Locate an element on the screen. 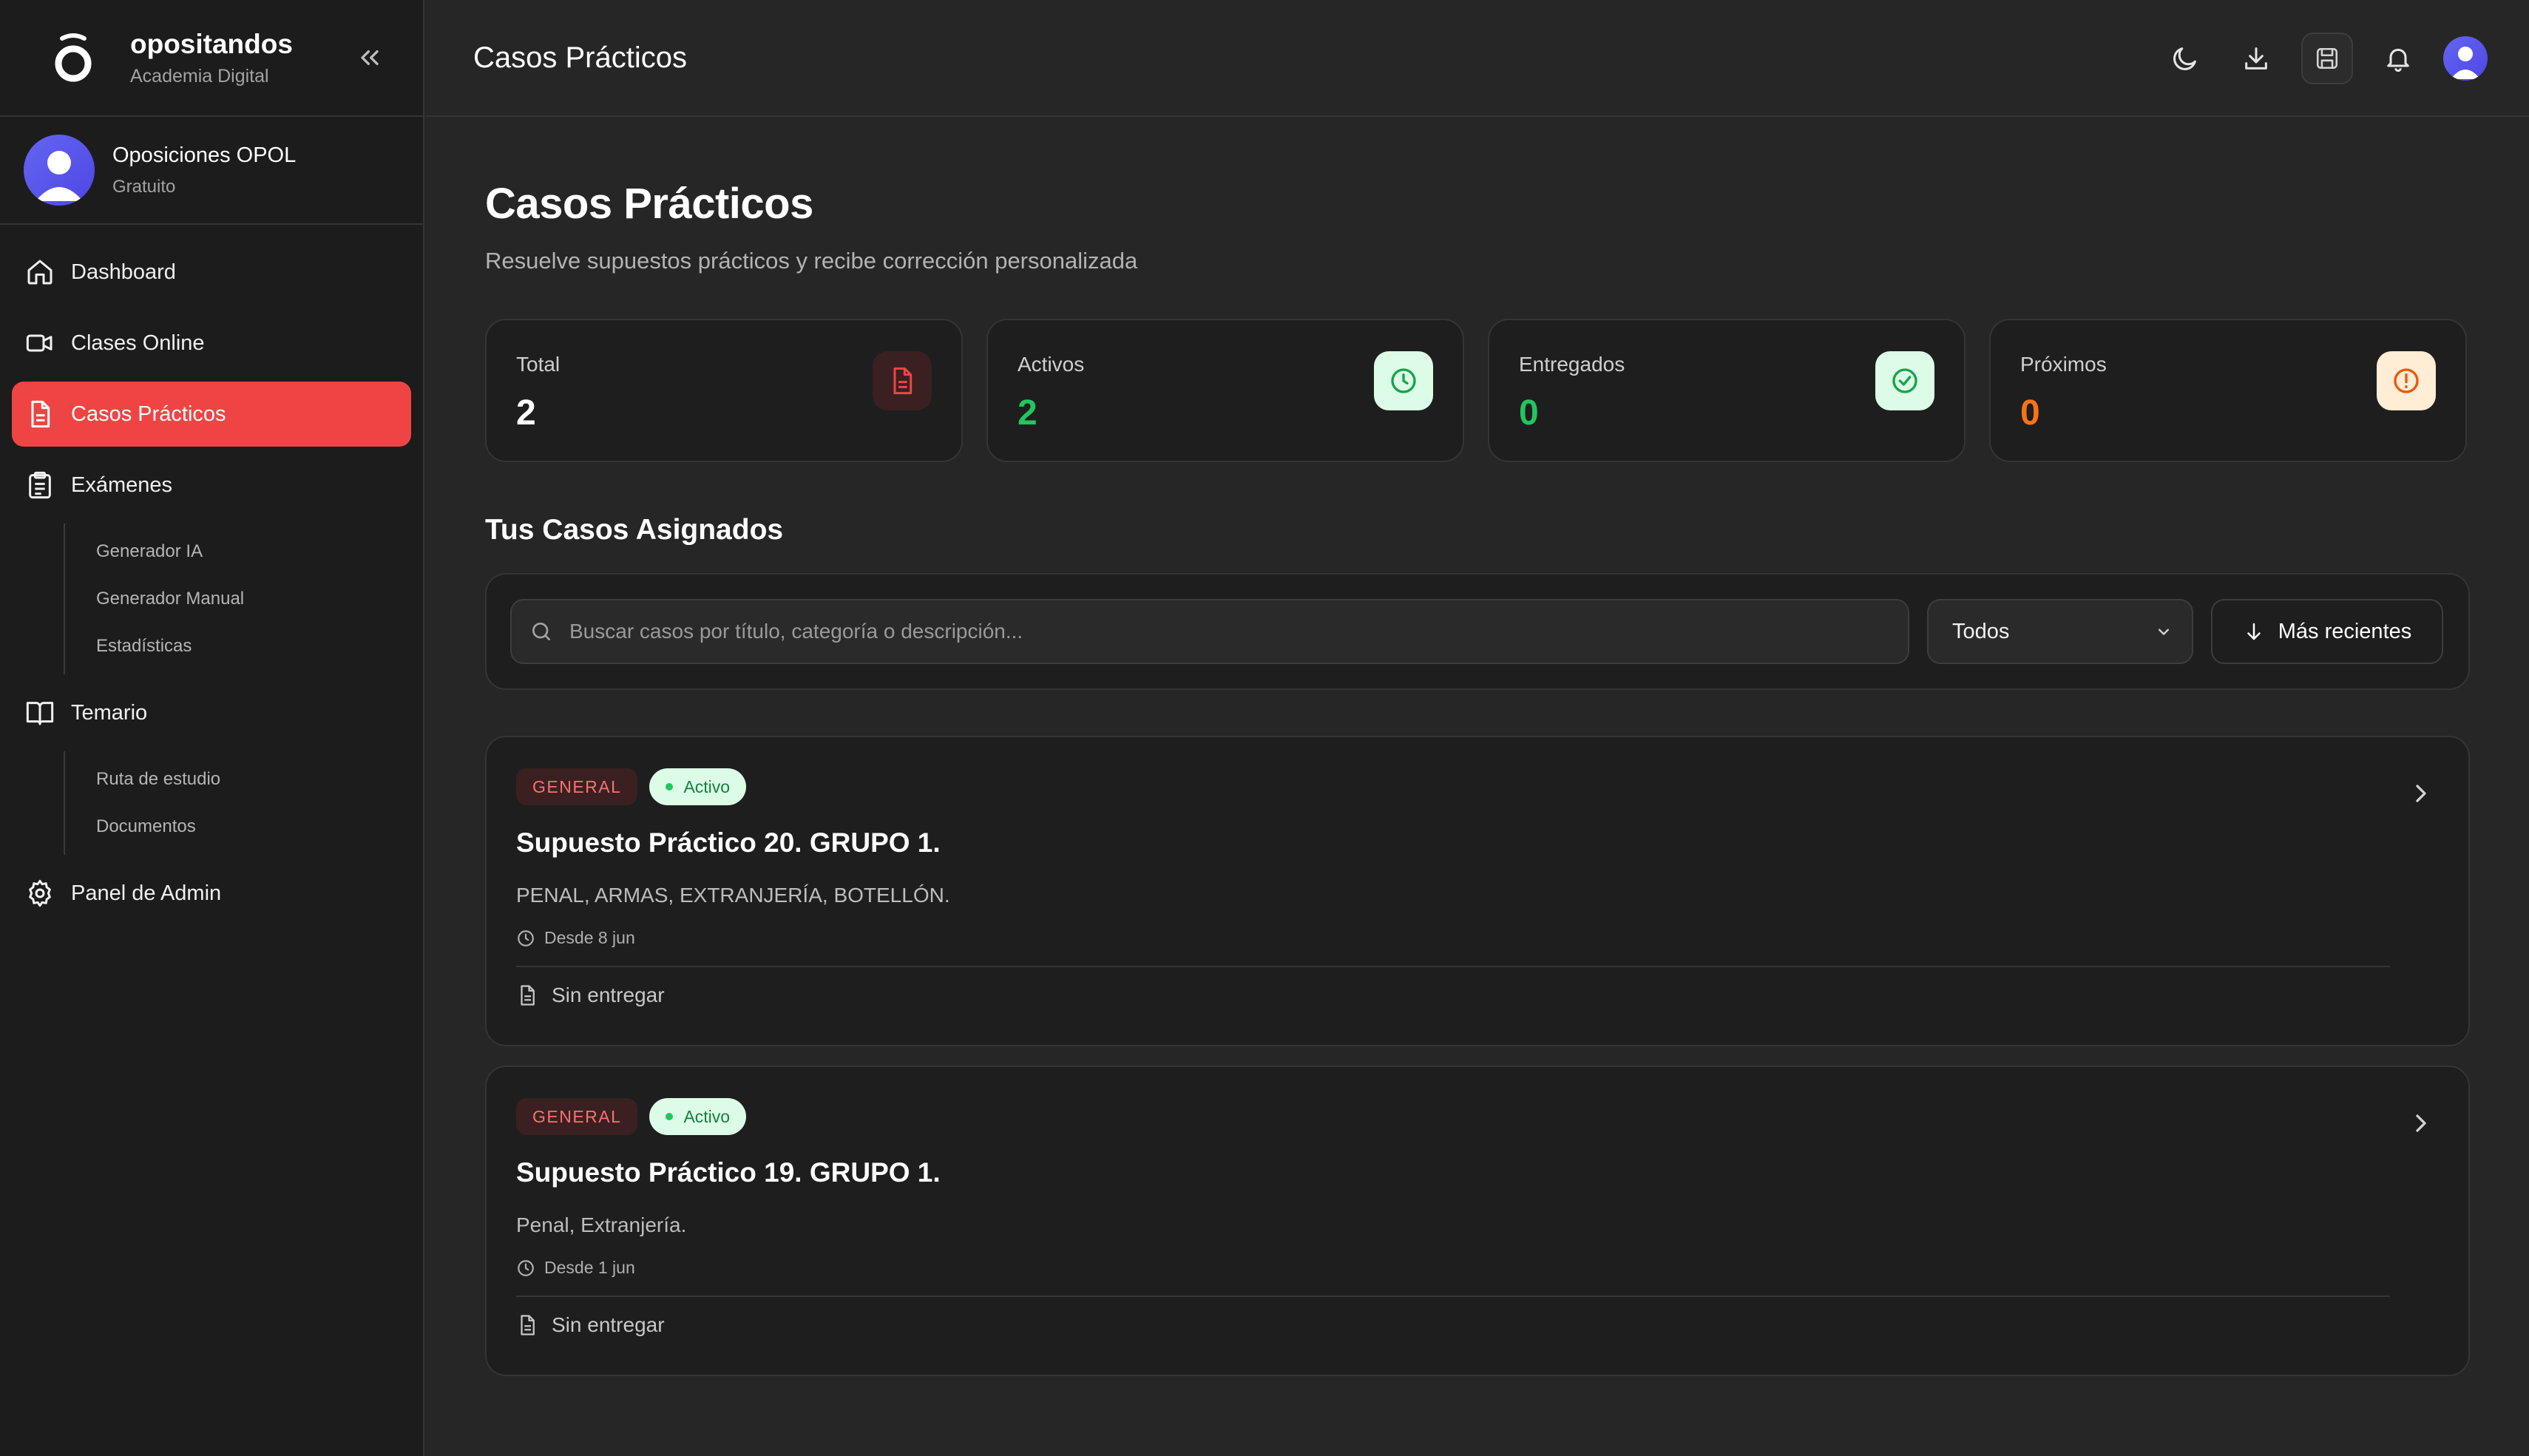 This screenshot has height=1456, width=2529. theme-toggle-button is located at coordinates (2185, 59).